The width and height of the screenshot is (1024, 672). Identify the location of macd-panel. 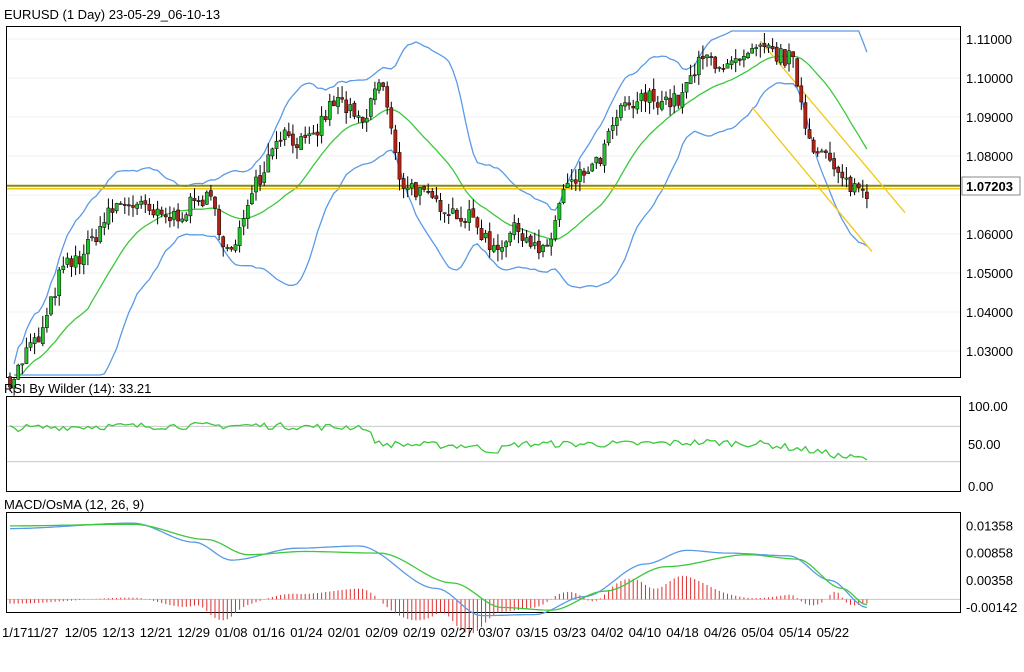
(483, 562).